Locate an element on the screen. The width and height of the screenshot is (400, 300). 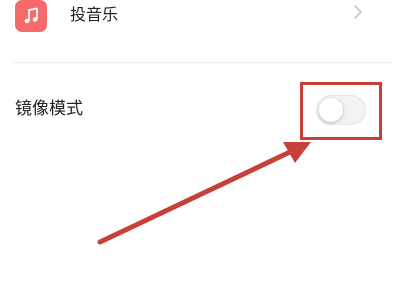
music-note-icon is located at coordinates (31, 15).